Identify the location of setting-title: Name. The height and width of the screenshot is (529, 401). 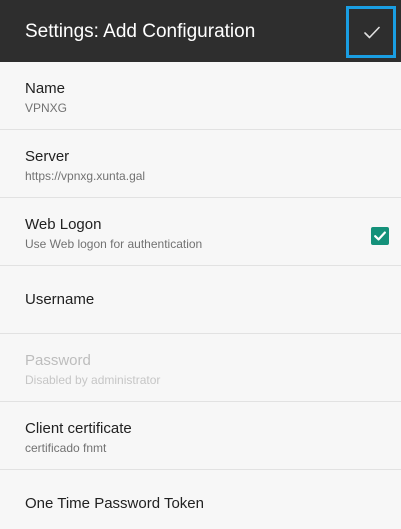
(45, 88).